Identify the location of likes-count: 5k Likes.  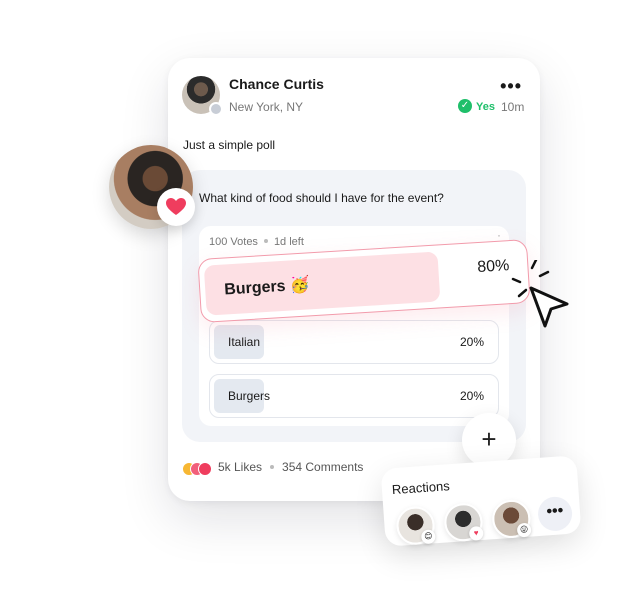
(240, 467).